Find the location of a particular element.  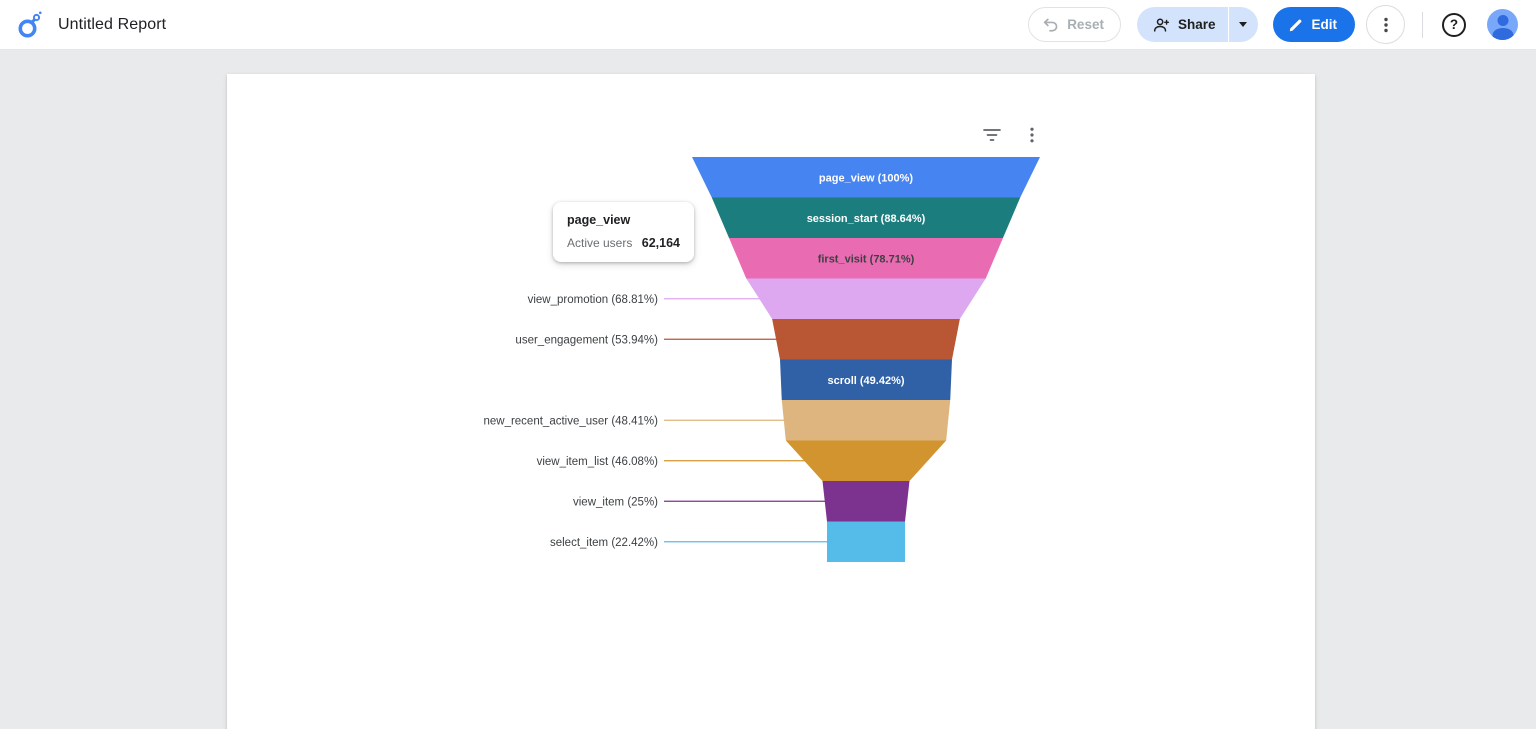

reset-label: Reset is located at coordinates (1085, 24).